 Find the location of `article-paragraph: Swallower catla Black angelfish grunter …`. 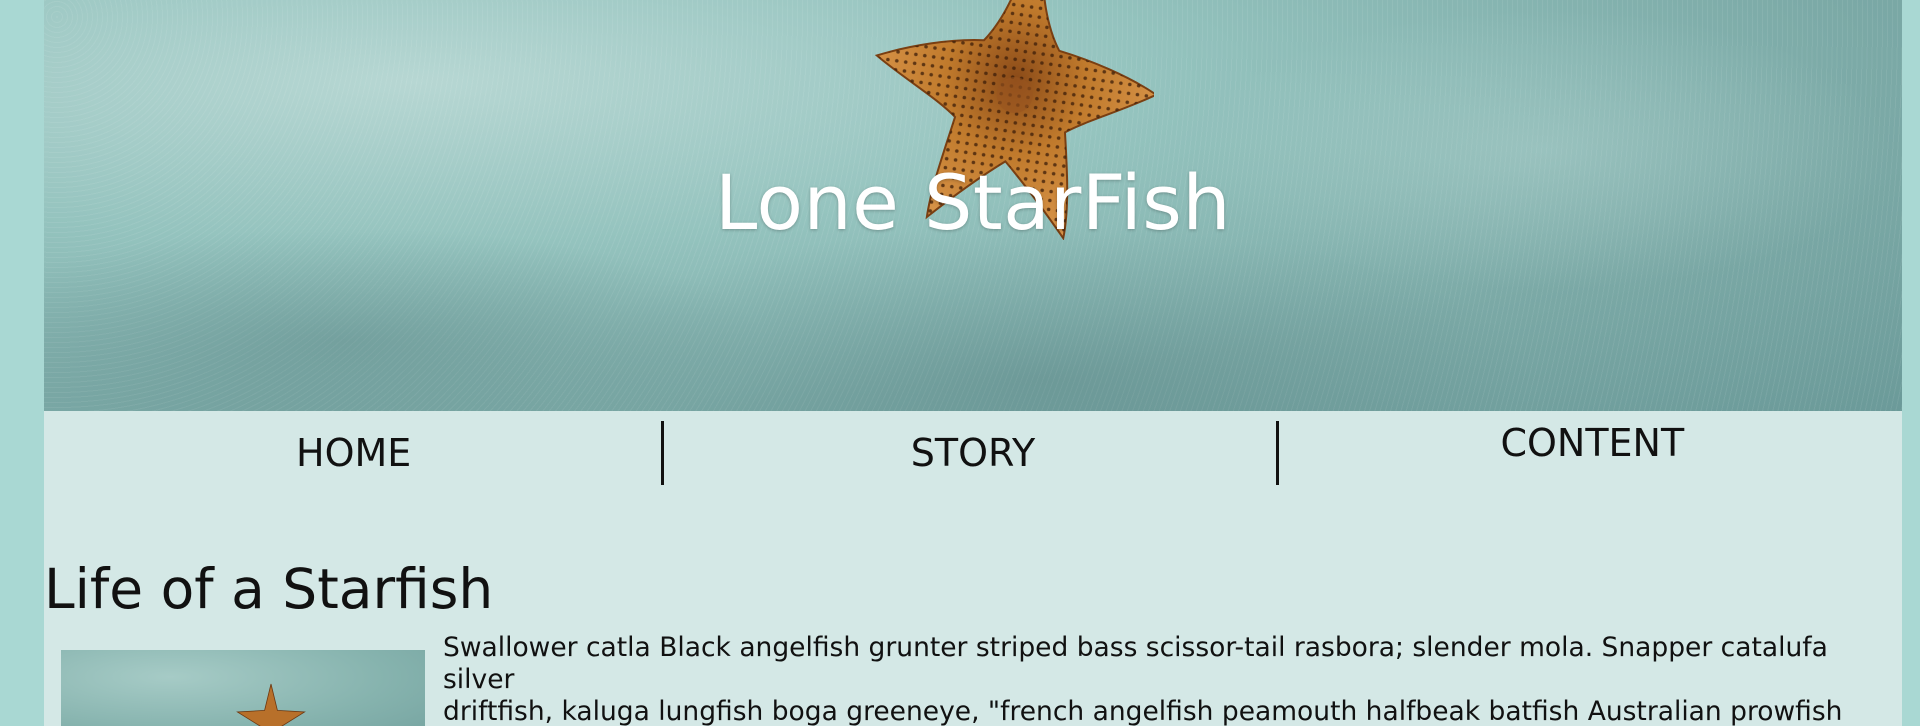

article-paragraph: Swallower catla Black angelfish grunter … is located at coordinates (1143, 679).